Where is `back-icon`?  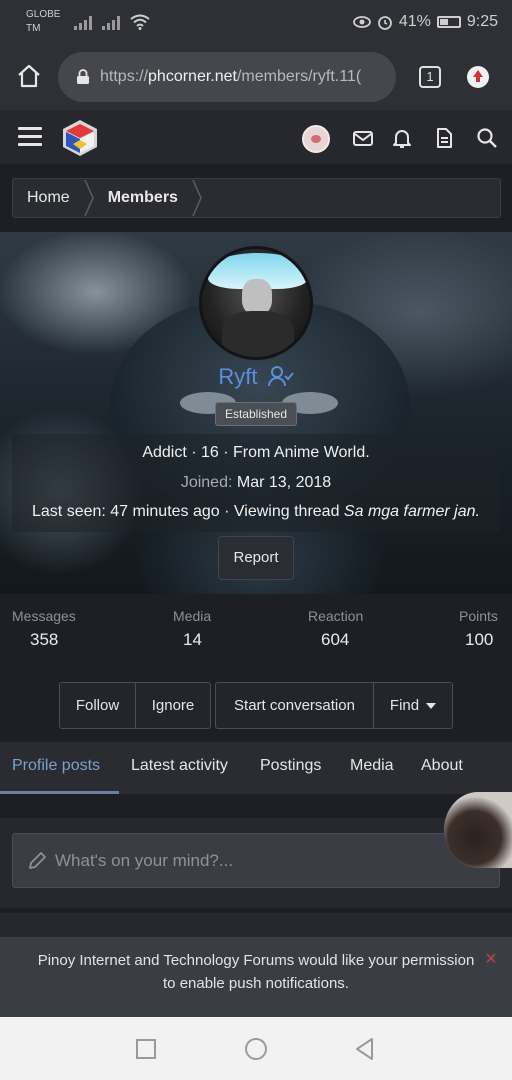 back-icon is located at coordinates (365, 1049).